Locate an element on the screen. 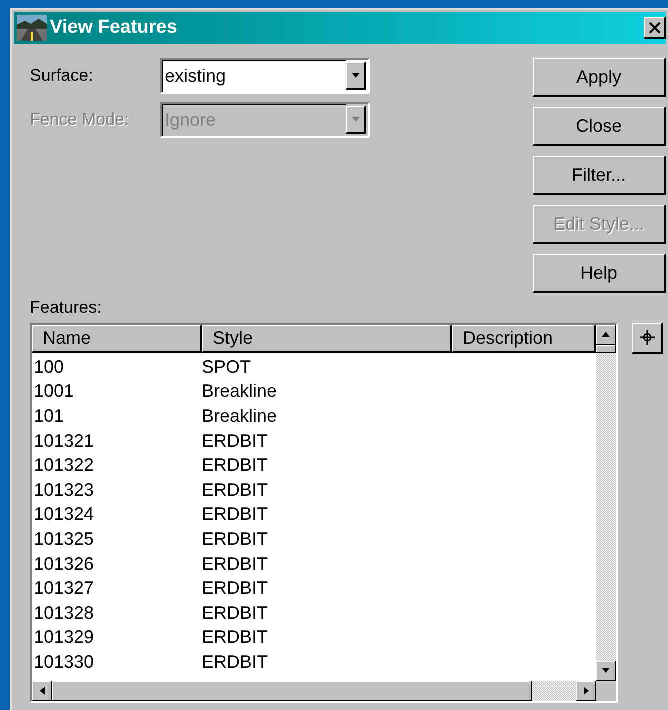 The height and width of the screenshot is (710, 668). right-arrow-icon is located at coordinates (586, 690).